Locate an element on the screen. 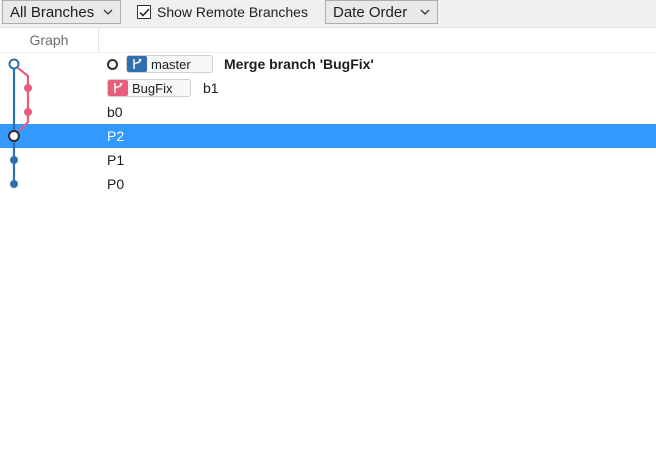 Image resolution: width=656 pixels, height=455 pixels. head-indicator-icon is located at coordinates (112, 64).